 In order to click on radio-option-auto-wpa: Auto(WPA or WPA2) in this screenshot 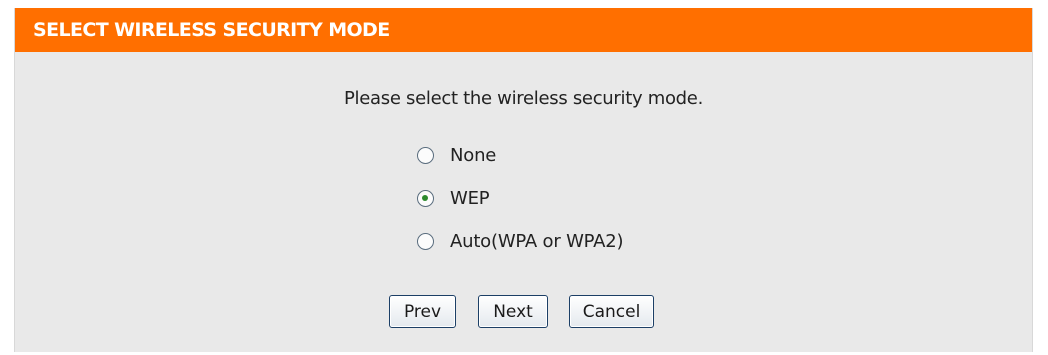, I will do `click(520, 241)`.